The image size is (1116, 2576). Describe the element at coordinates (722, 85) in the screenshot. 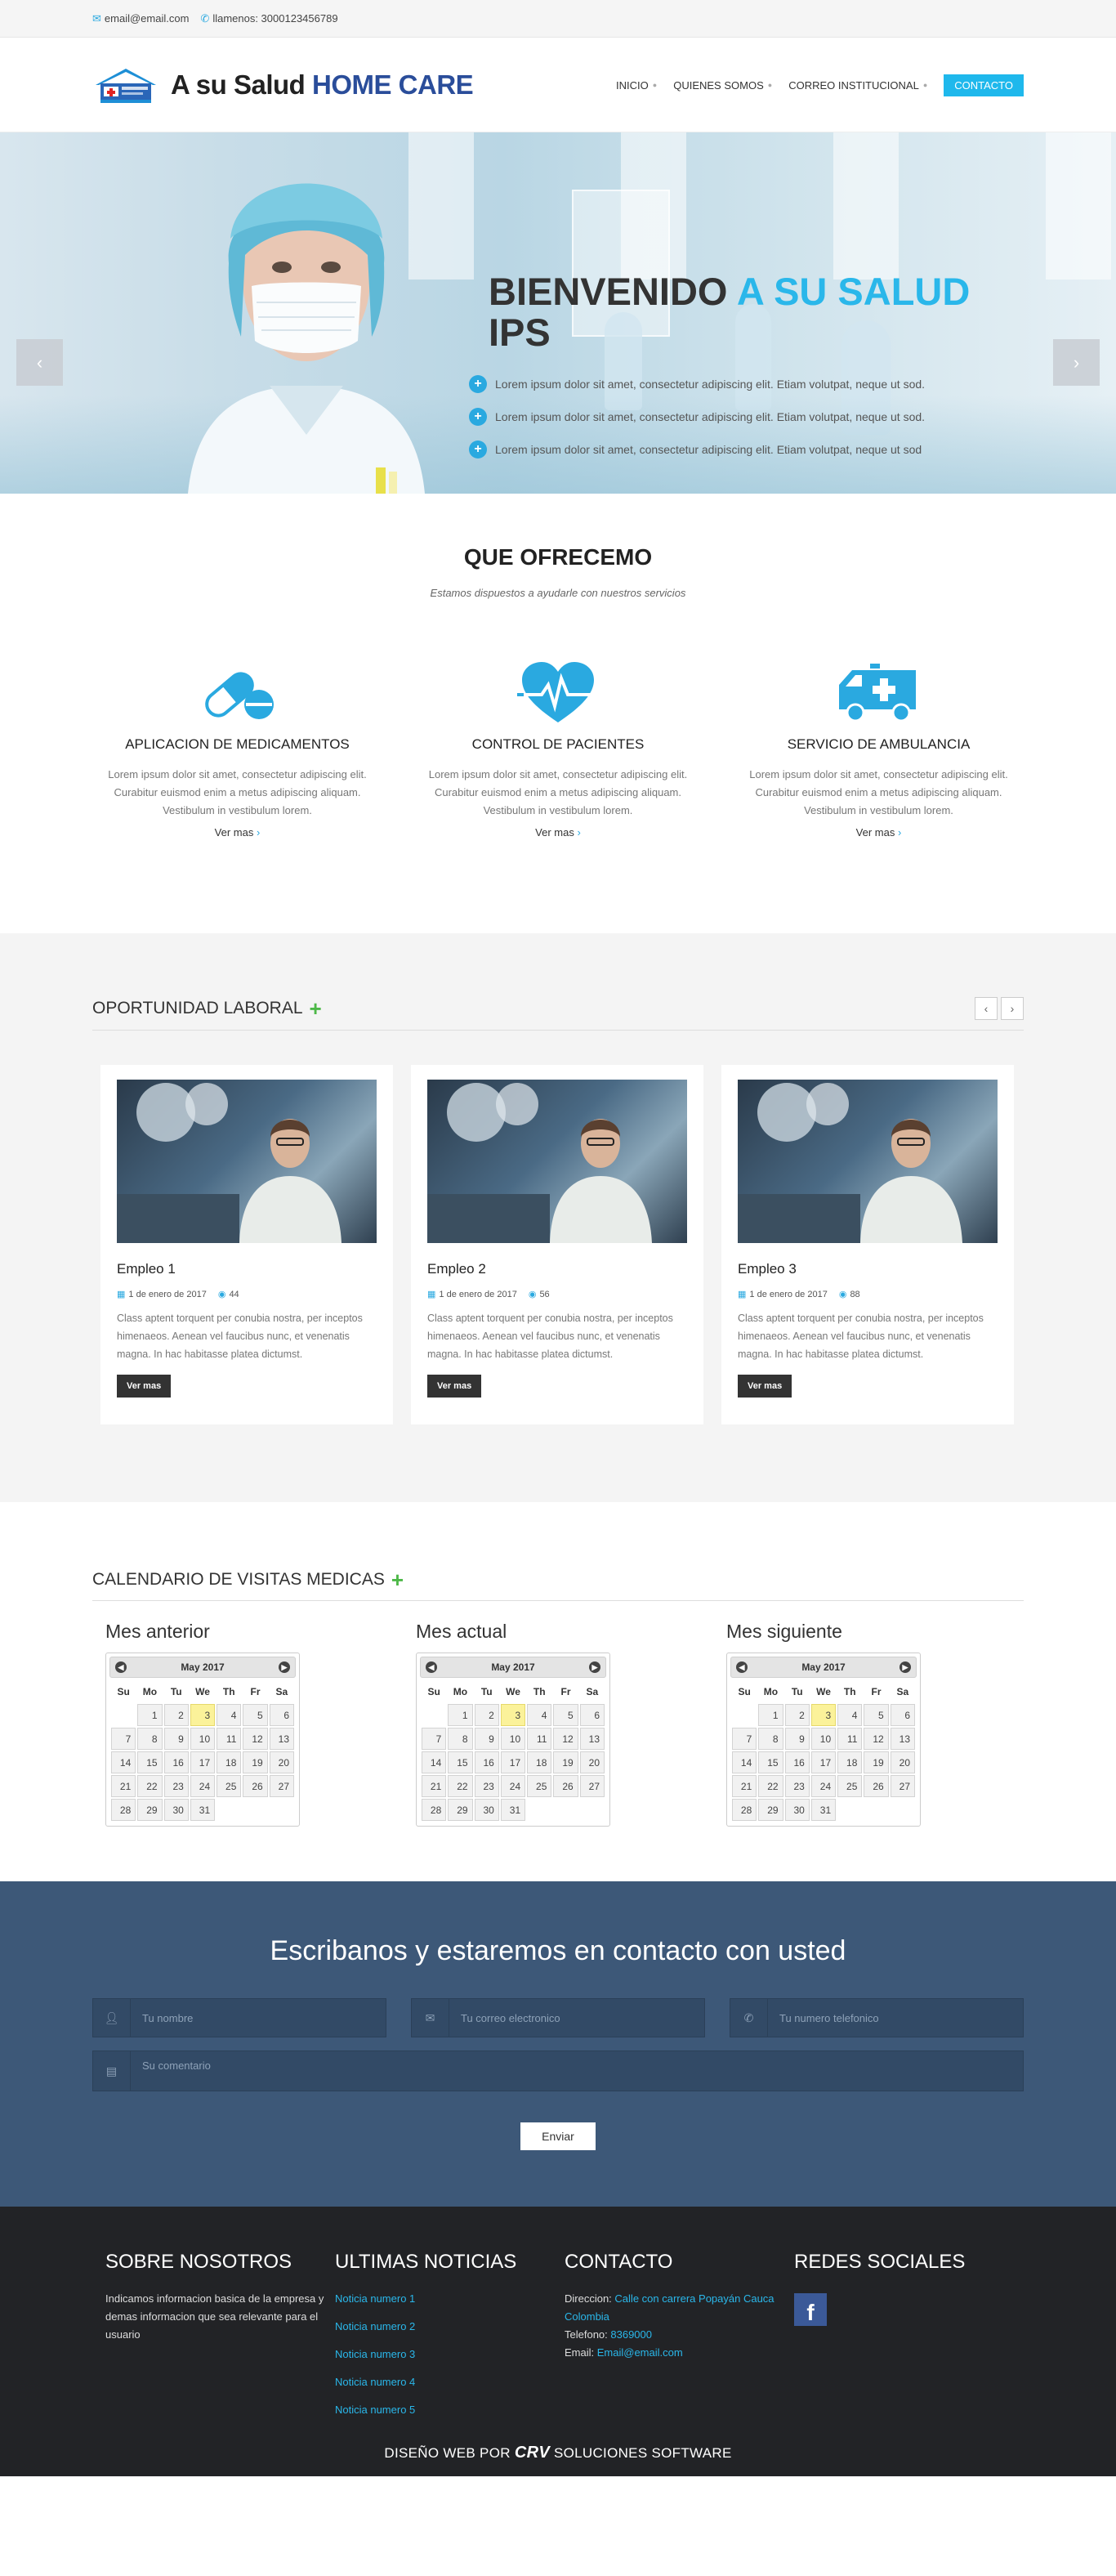

I see `nav-quienes-somos: QUIENES SOMOS ●` at that location.